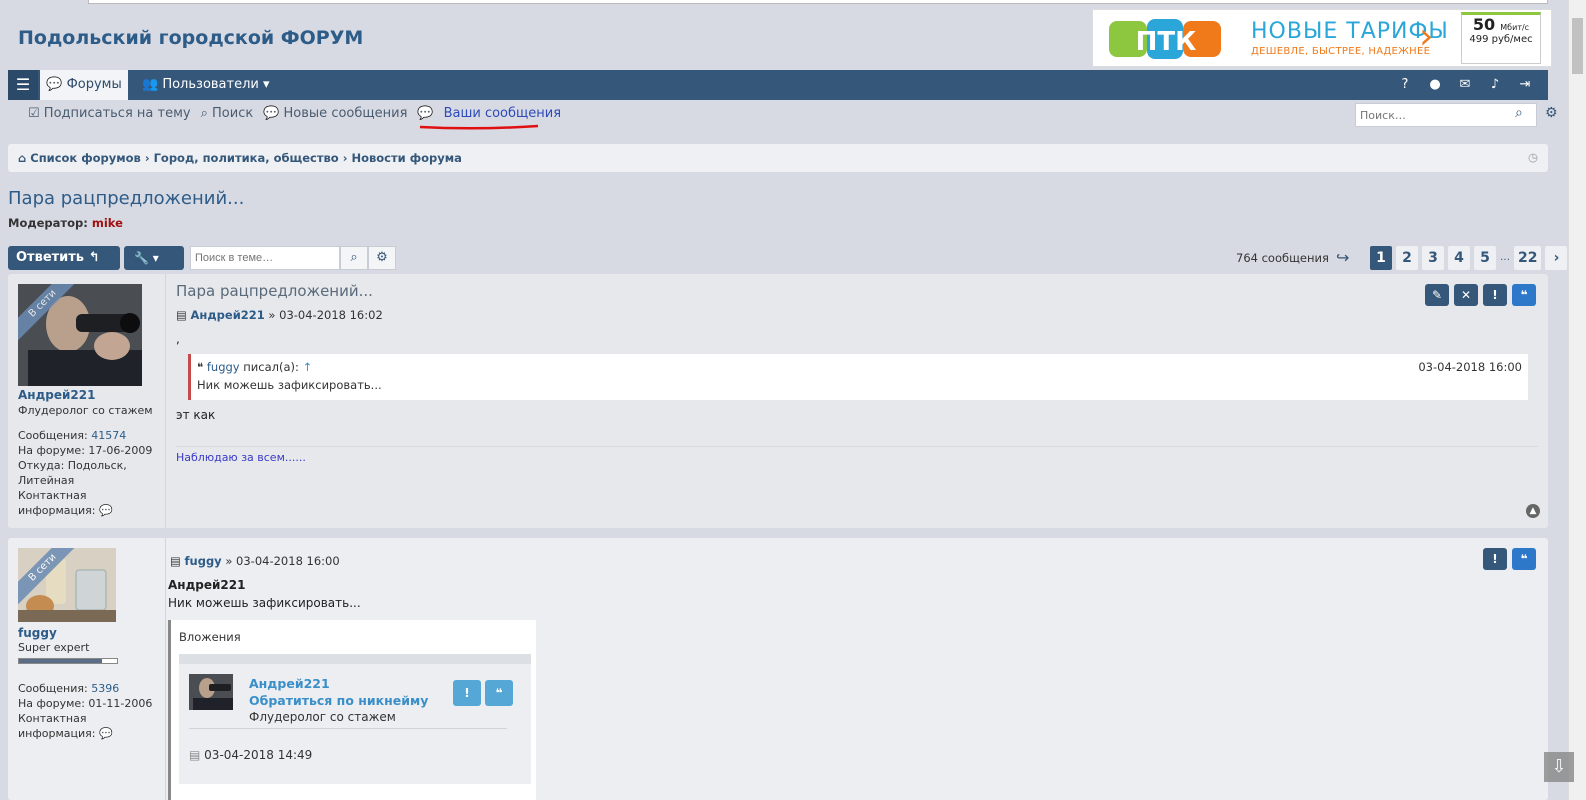  What do you see at coordinates (210, 84) in the screenshot?
I see `nav-users-label: Пользователи` at bounding box center [210, 84].